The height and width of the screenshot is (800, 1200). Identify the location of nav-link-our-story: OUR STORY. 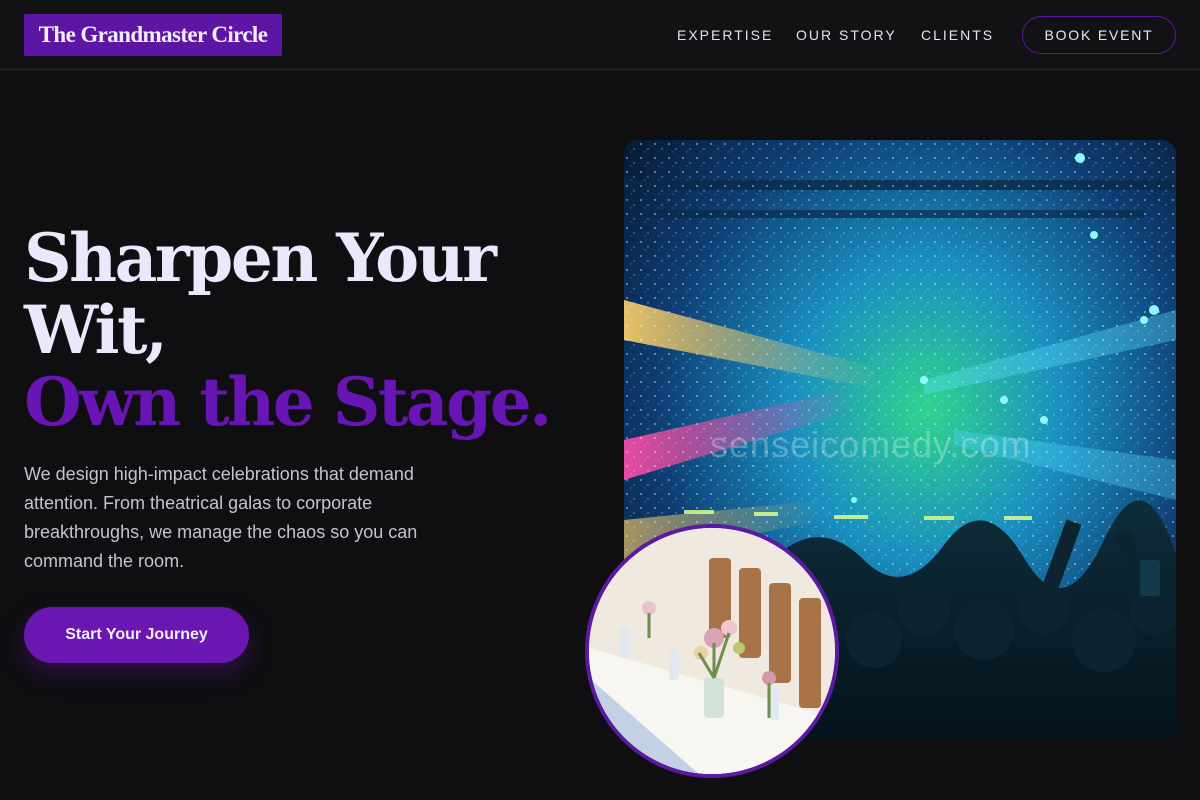
(846, 35).